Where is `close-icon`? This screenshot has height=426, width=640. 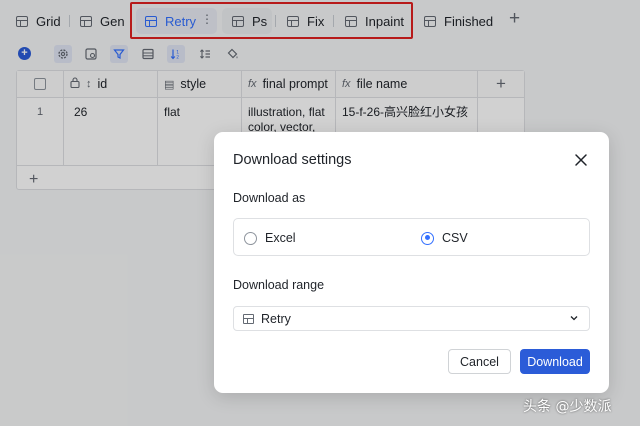 close-icon is located at coordinates (581, 160).